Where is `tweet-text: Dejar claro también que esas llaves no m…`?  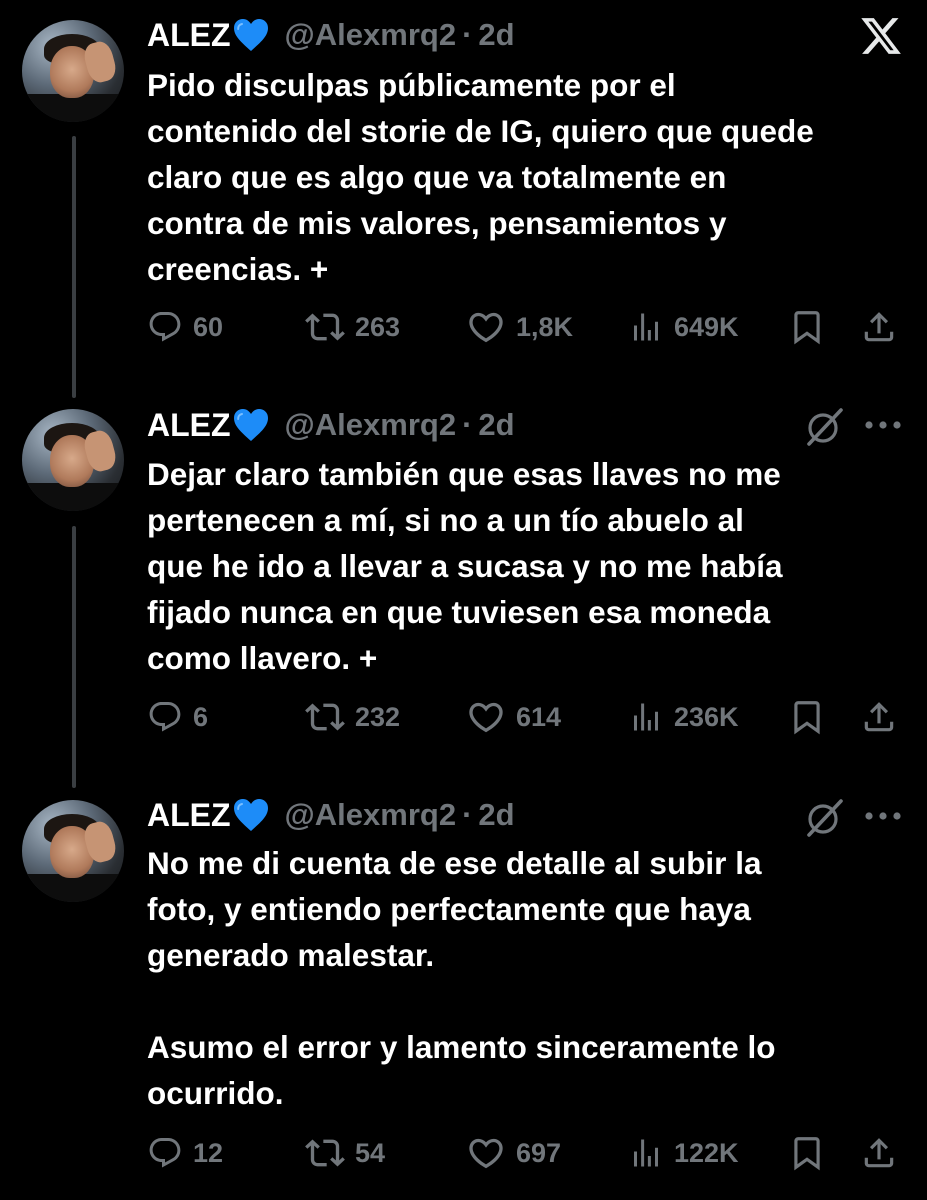 tweet-text: Dejar claro también que esas llaves no m… is located at coordinates (465, 566).